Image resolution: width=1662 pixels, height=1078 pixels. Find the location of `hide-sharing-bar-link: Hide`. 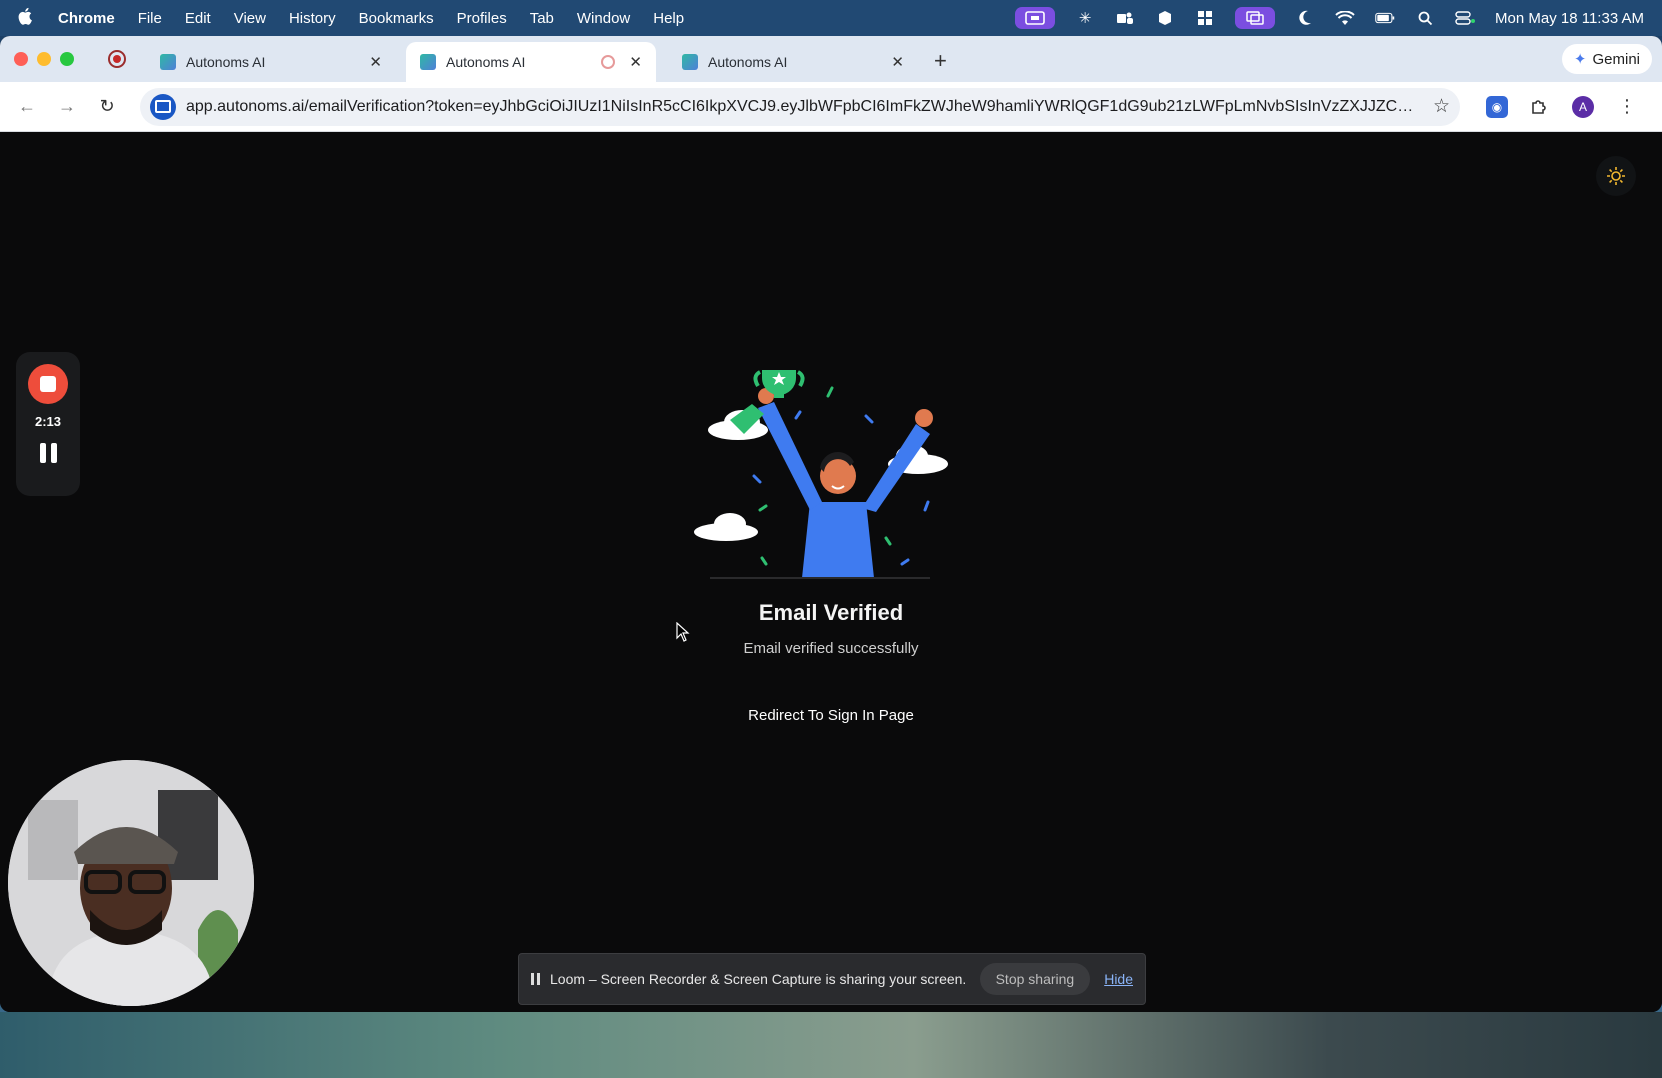

hide-sharing-bar-link: Hide is located at coordinates (1118, 979).